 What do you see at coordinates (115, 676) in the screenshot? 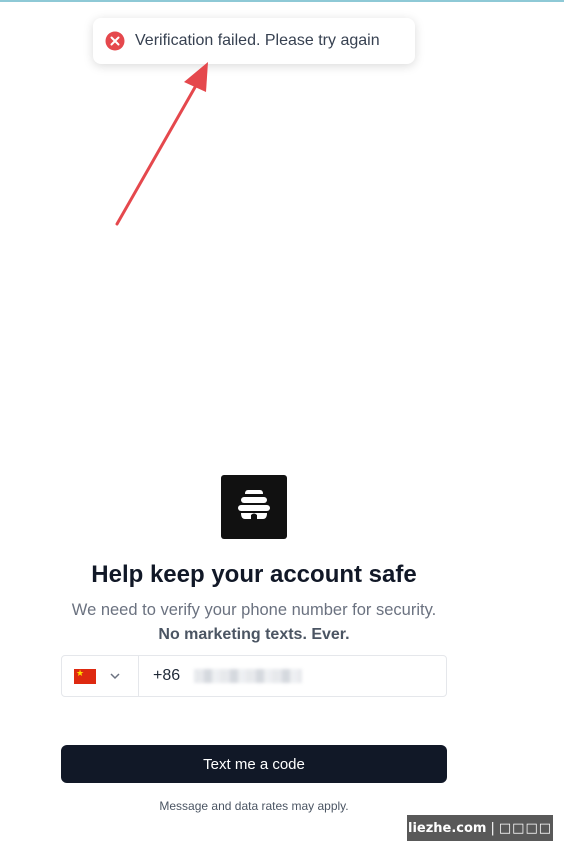
I see `chevron-down-icon` at bounding box center [115, 676].